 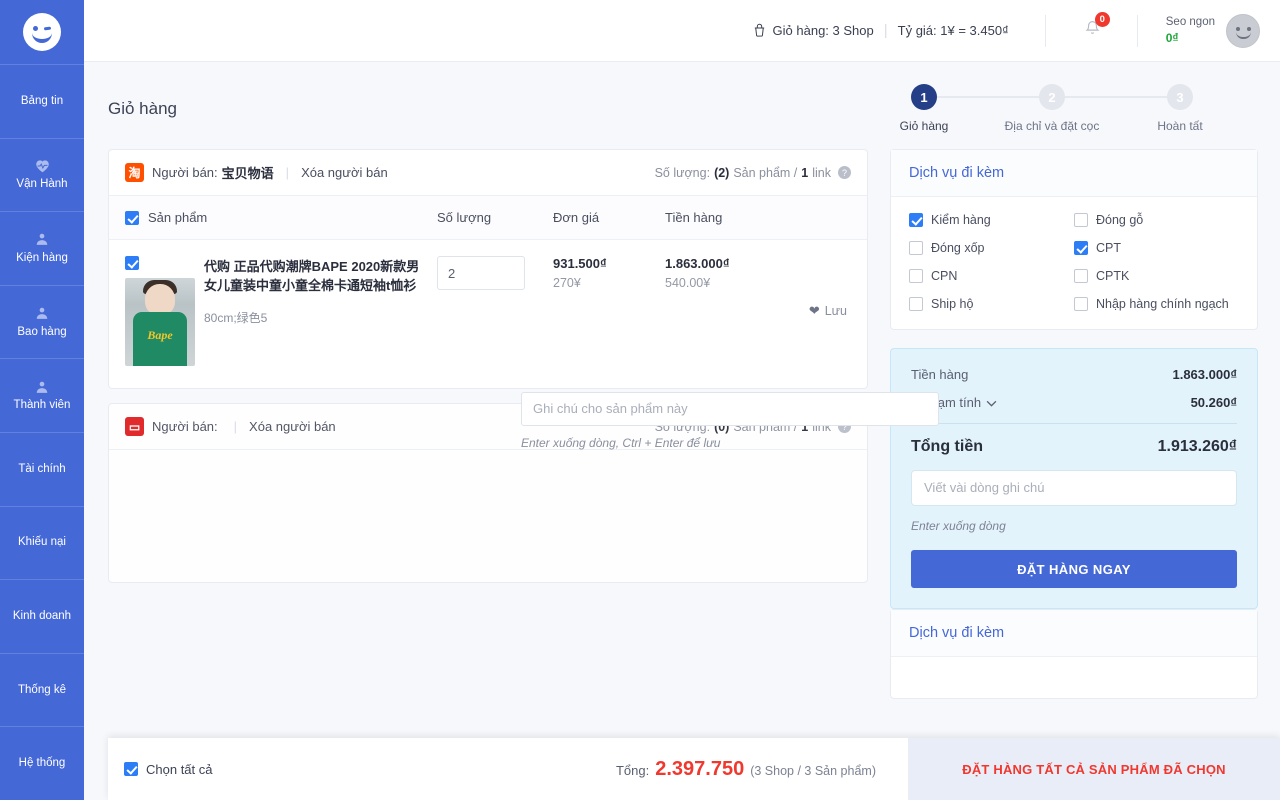 I want to click on seller-count: Số lượng: (2) Sản phẩm / 1 link ?, so click(x=753, y=173).